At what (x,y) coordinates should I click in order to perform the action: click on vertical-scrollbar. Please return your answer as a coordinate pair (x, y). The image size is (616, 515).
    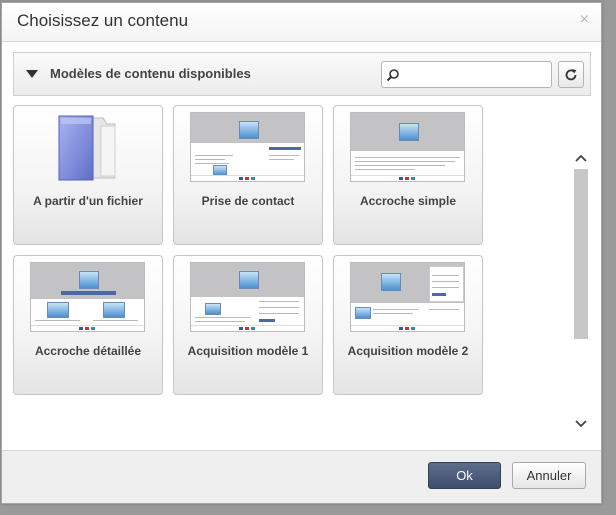
    Looking at the image, I should click on (581, 288).